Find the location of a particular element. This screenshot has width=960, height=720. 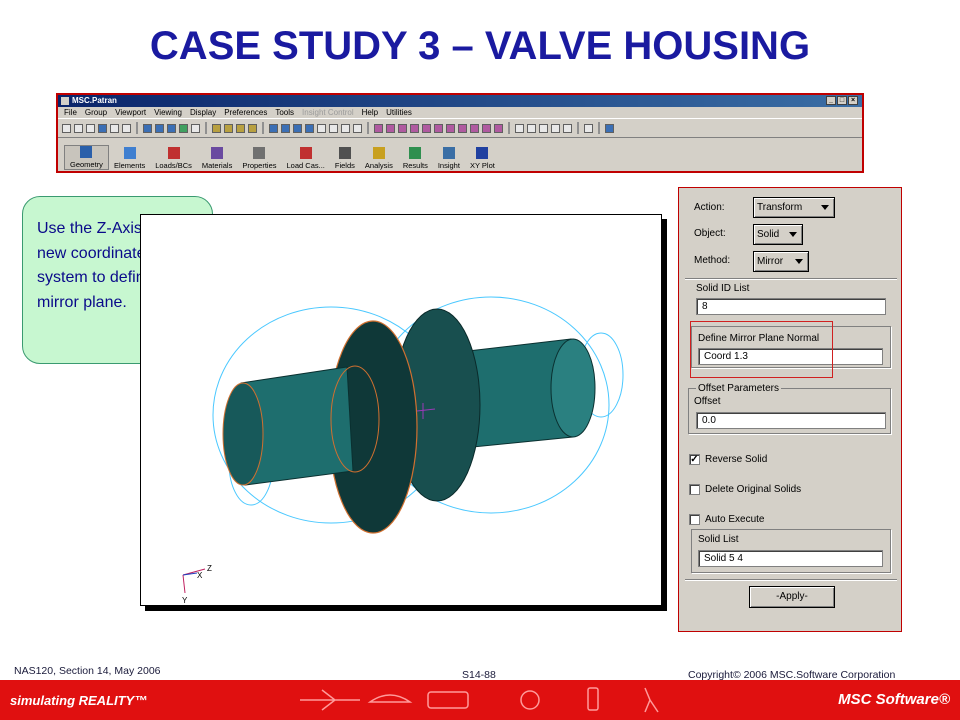

apply-button: -Apply- is located at coordinates (792, 597).